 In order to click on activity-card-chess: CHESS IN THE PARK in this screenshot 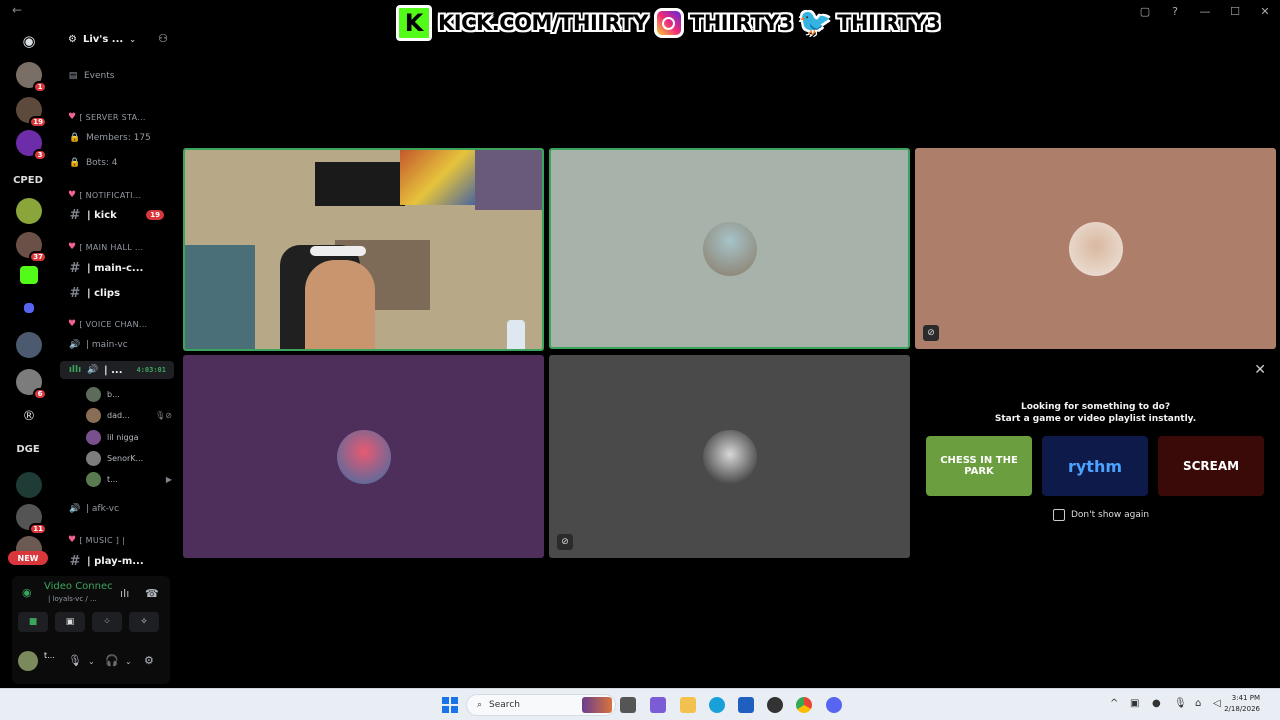, I will do `click(979, 466)`.